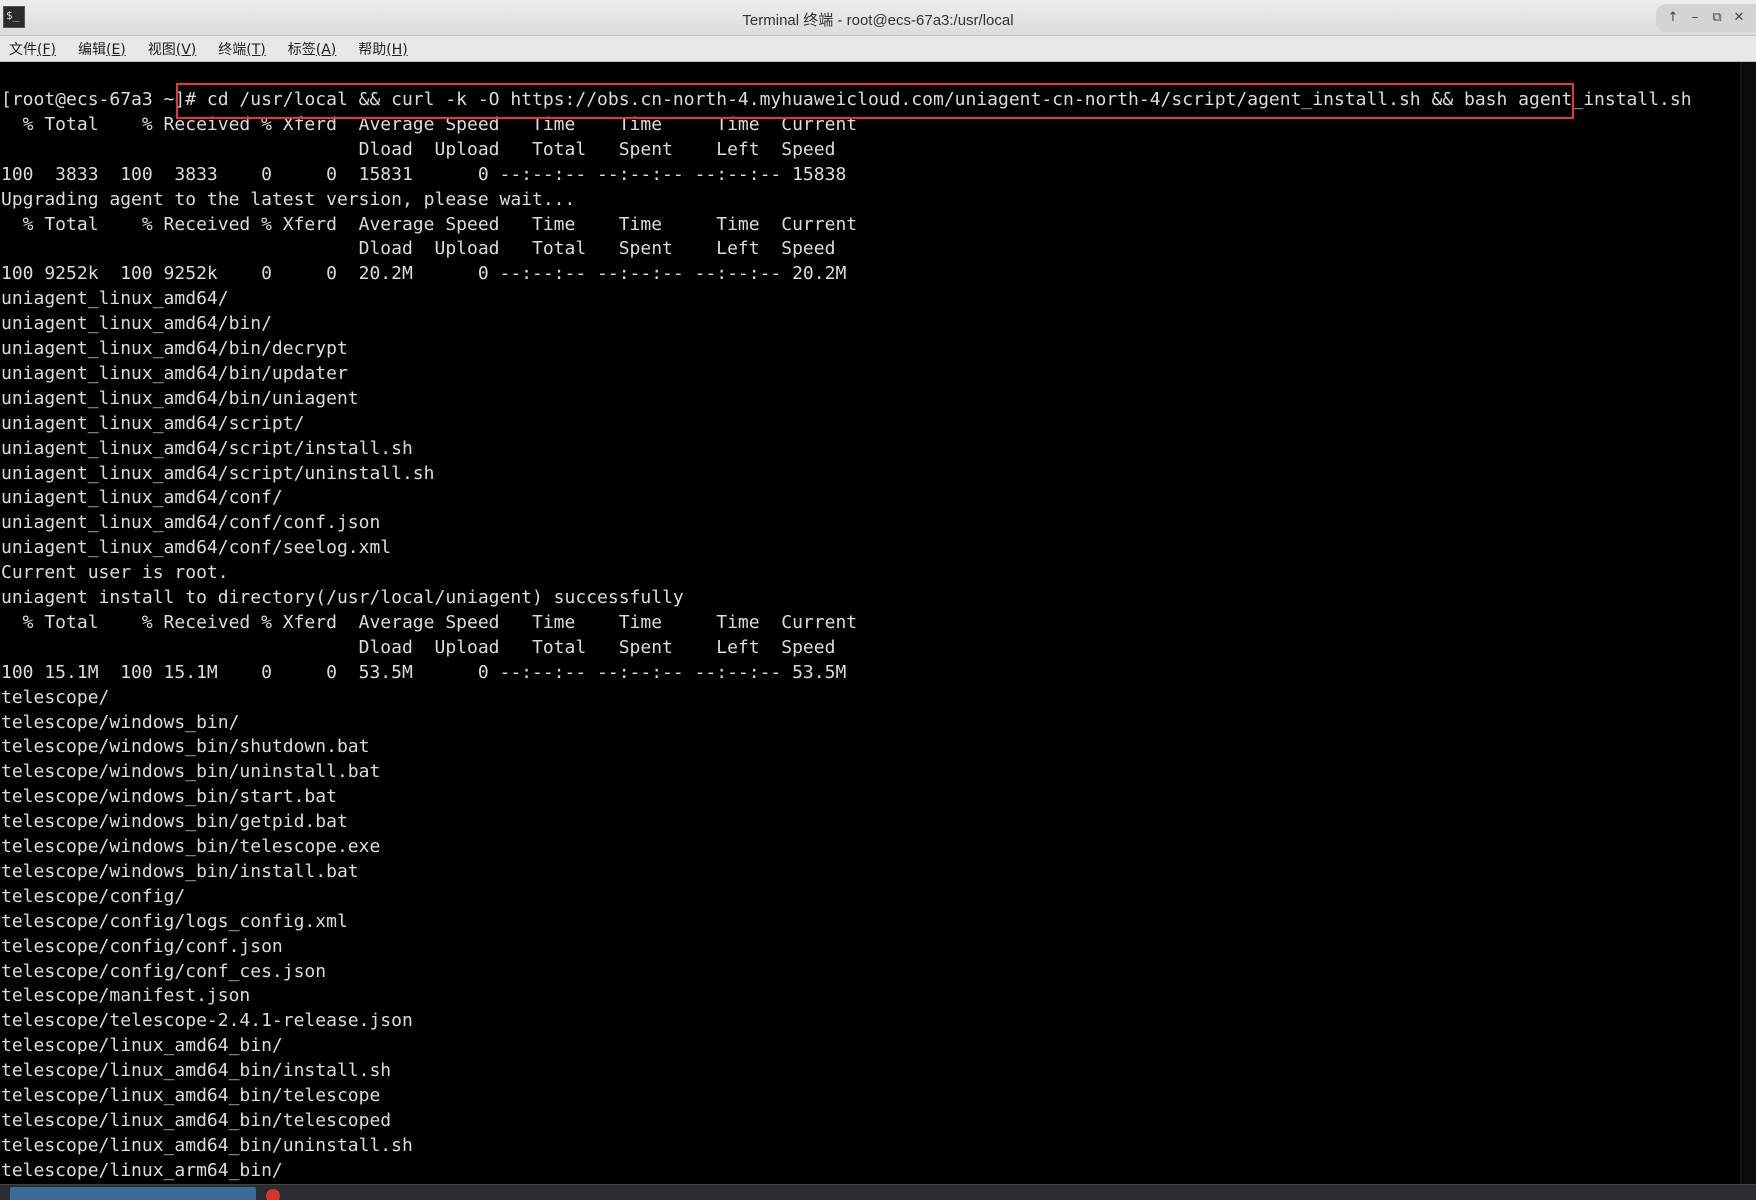  I want to click on terminal-output-line: telescope/windows_bin/, so click(120, 722).